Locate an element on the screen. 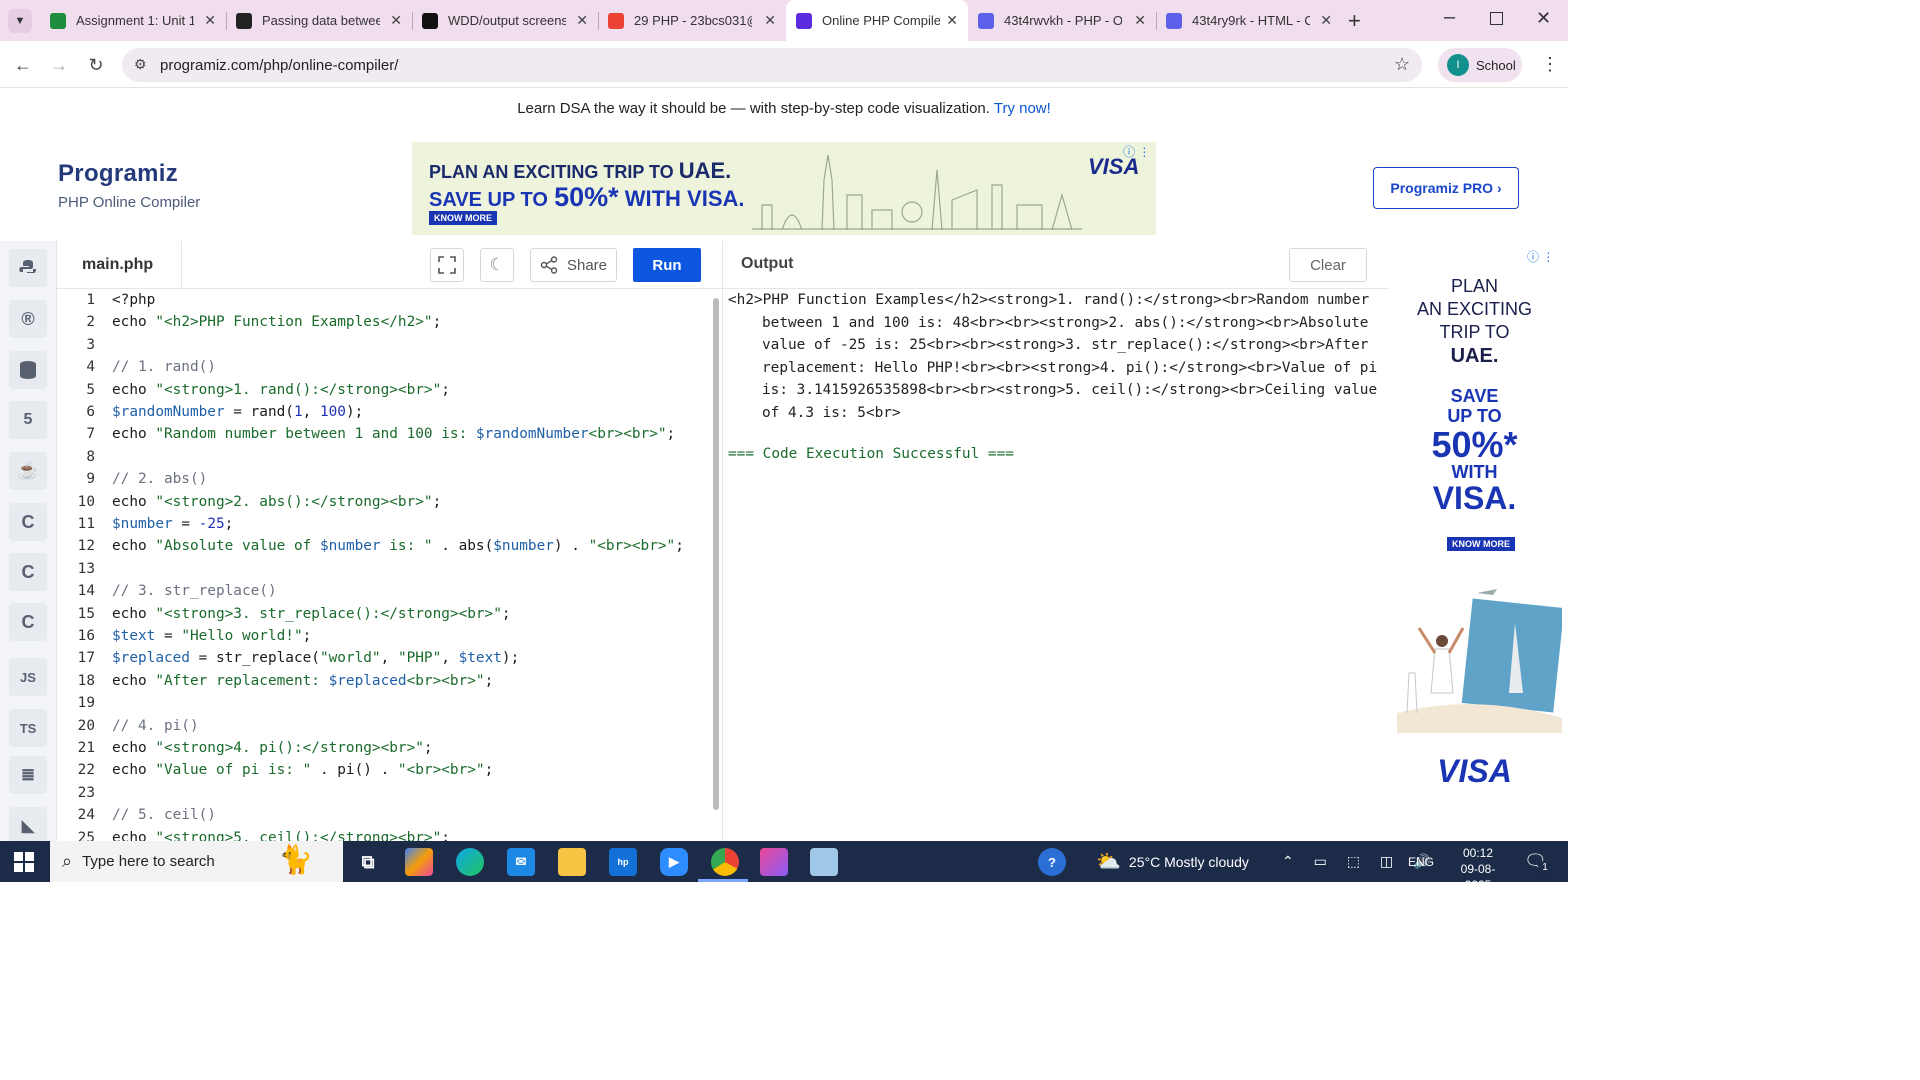 The width and height of the screenshot is (1920, 1080). site-logo: Programiz PHP Online Compiler is located at coordinates (129, 185).